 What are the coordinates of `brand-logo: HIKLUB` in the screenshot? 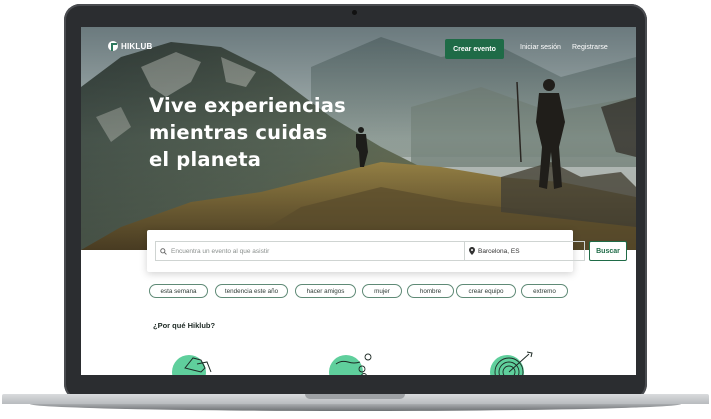 It's located at (130, 46).